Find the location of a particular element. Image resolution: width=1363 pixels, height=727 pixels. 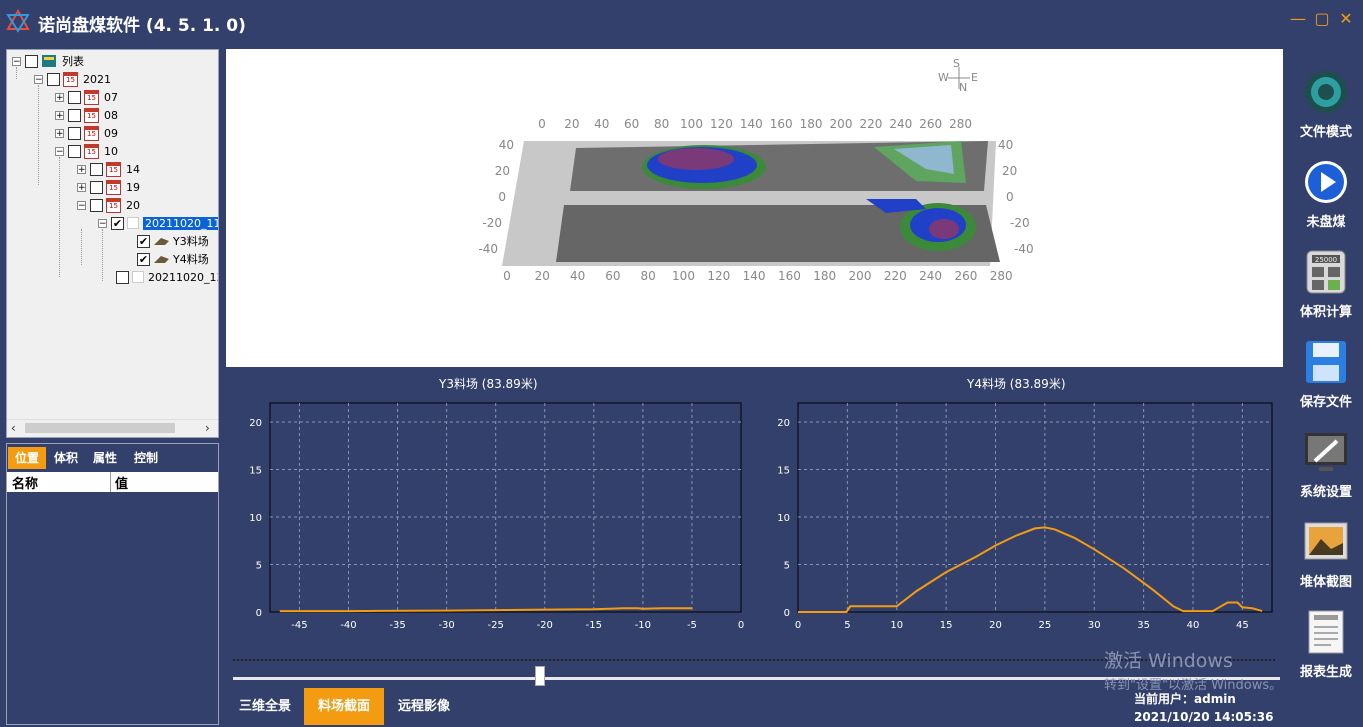

axis-tick-left: -40 is located at coordinates (488, 249).